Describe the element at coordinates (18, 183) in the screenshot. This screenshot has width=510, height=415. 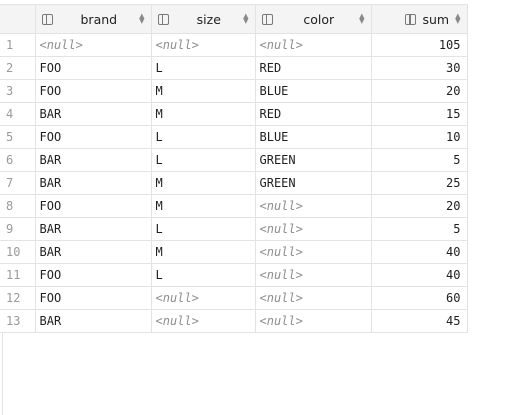
I see `row-number: 7` at that location.